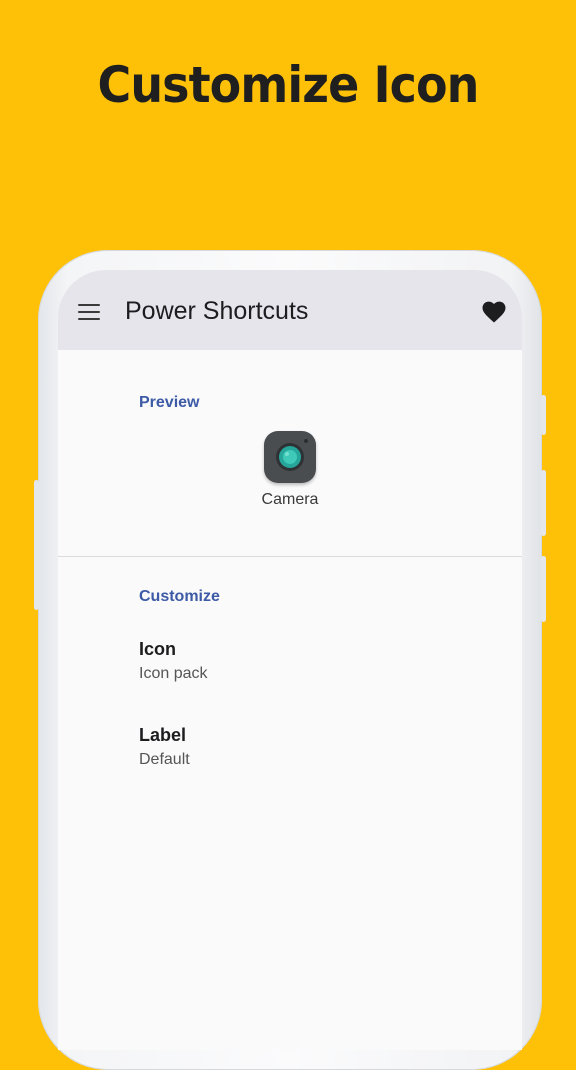 This screenshot has height=1070, width=576. I want to click on app-bar: Power Shortcuts, so click(290, 310).